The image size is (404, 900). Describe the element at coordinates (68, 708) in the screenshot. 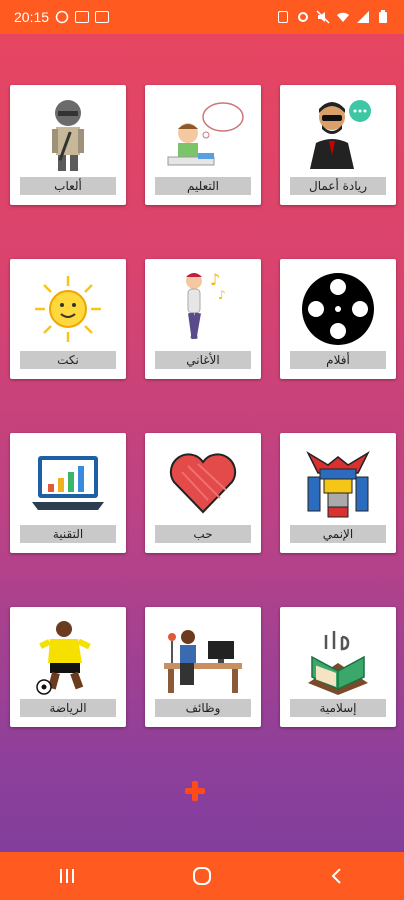

I see `category-label: الرياضة` at that location.